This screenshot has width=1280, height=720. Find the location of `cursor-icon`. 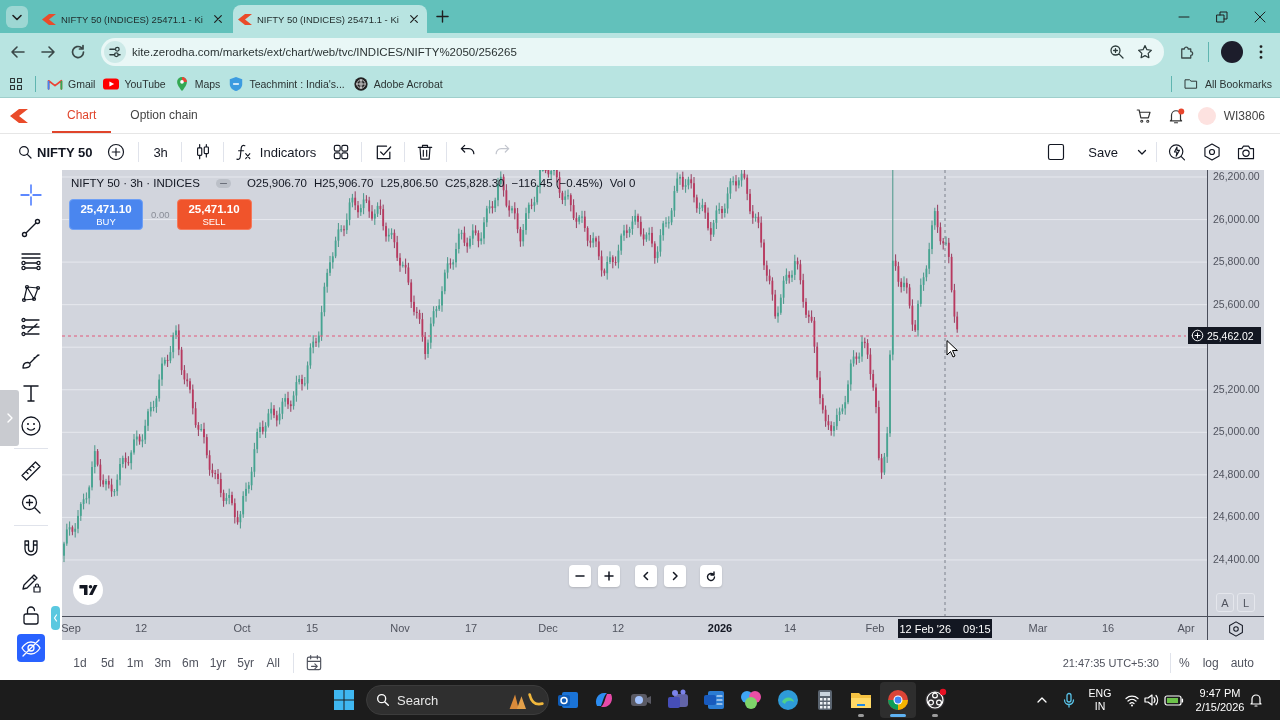

cursor-icon is located at coordinates (952, 349).